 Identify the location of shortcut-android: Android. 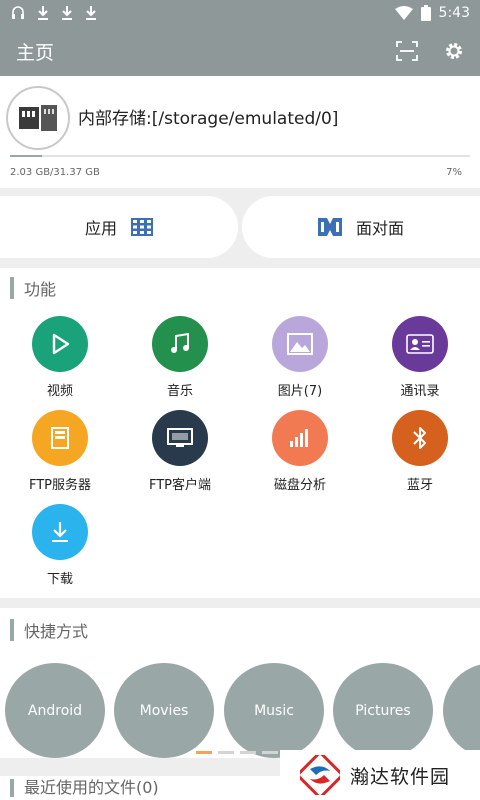
(55, 710).